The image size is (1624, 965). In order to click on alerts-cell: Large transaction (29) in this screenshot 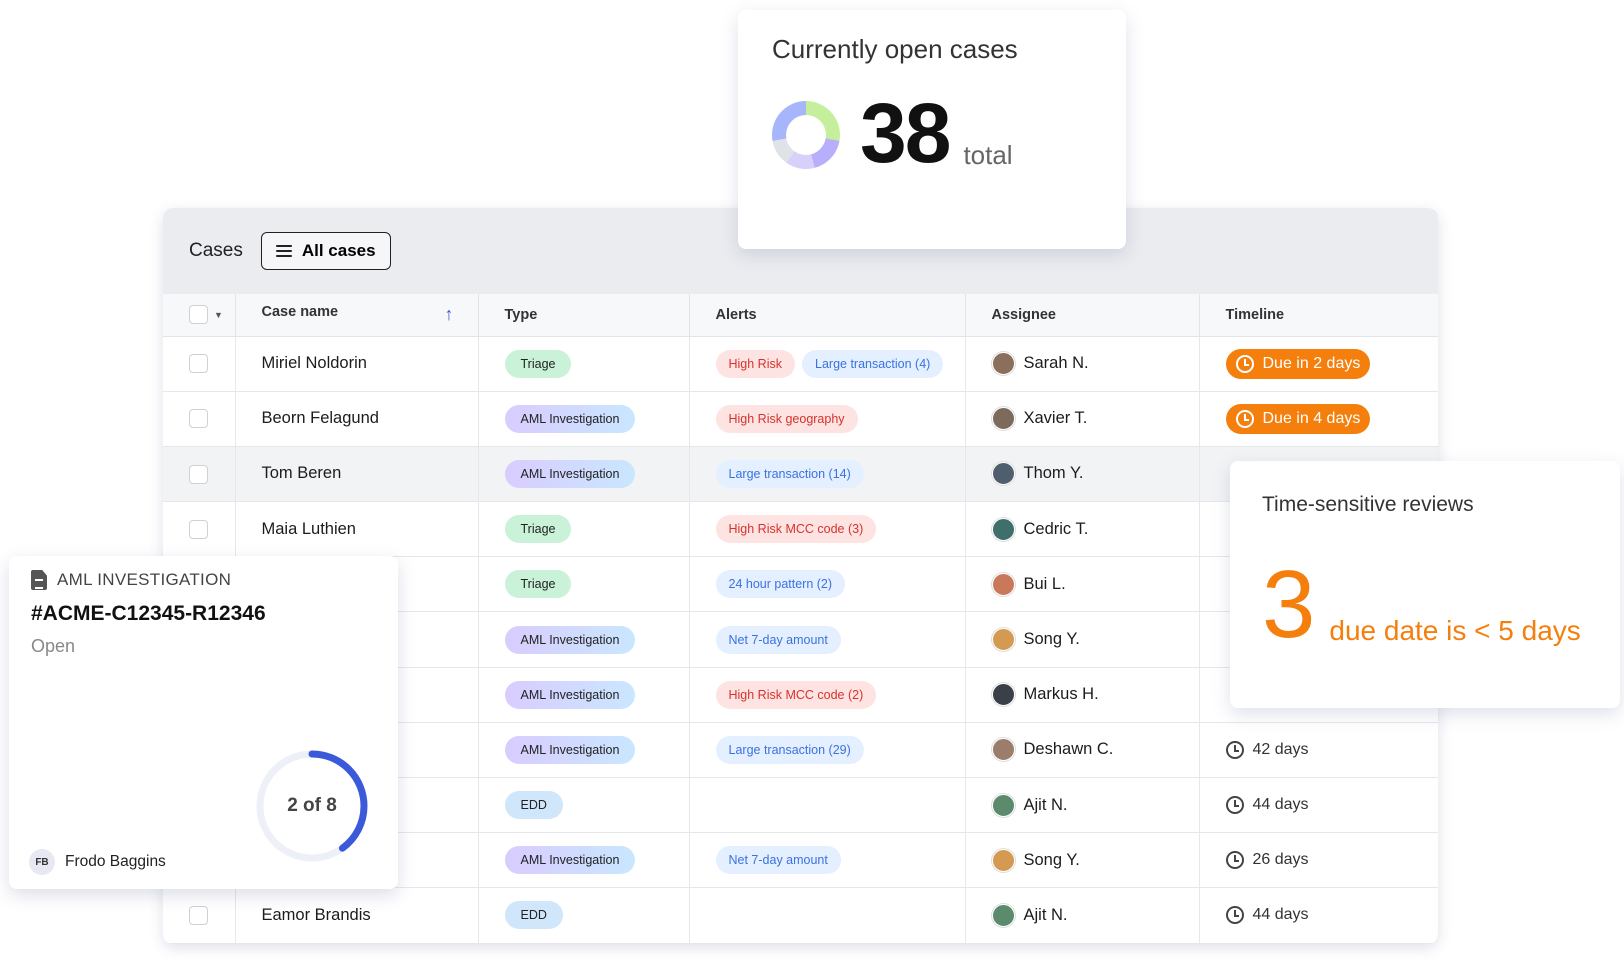, I will do `click(827, 750)`.